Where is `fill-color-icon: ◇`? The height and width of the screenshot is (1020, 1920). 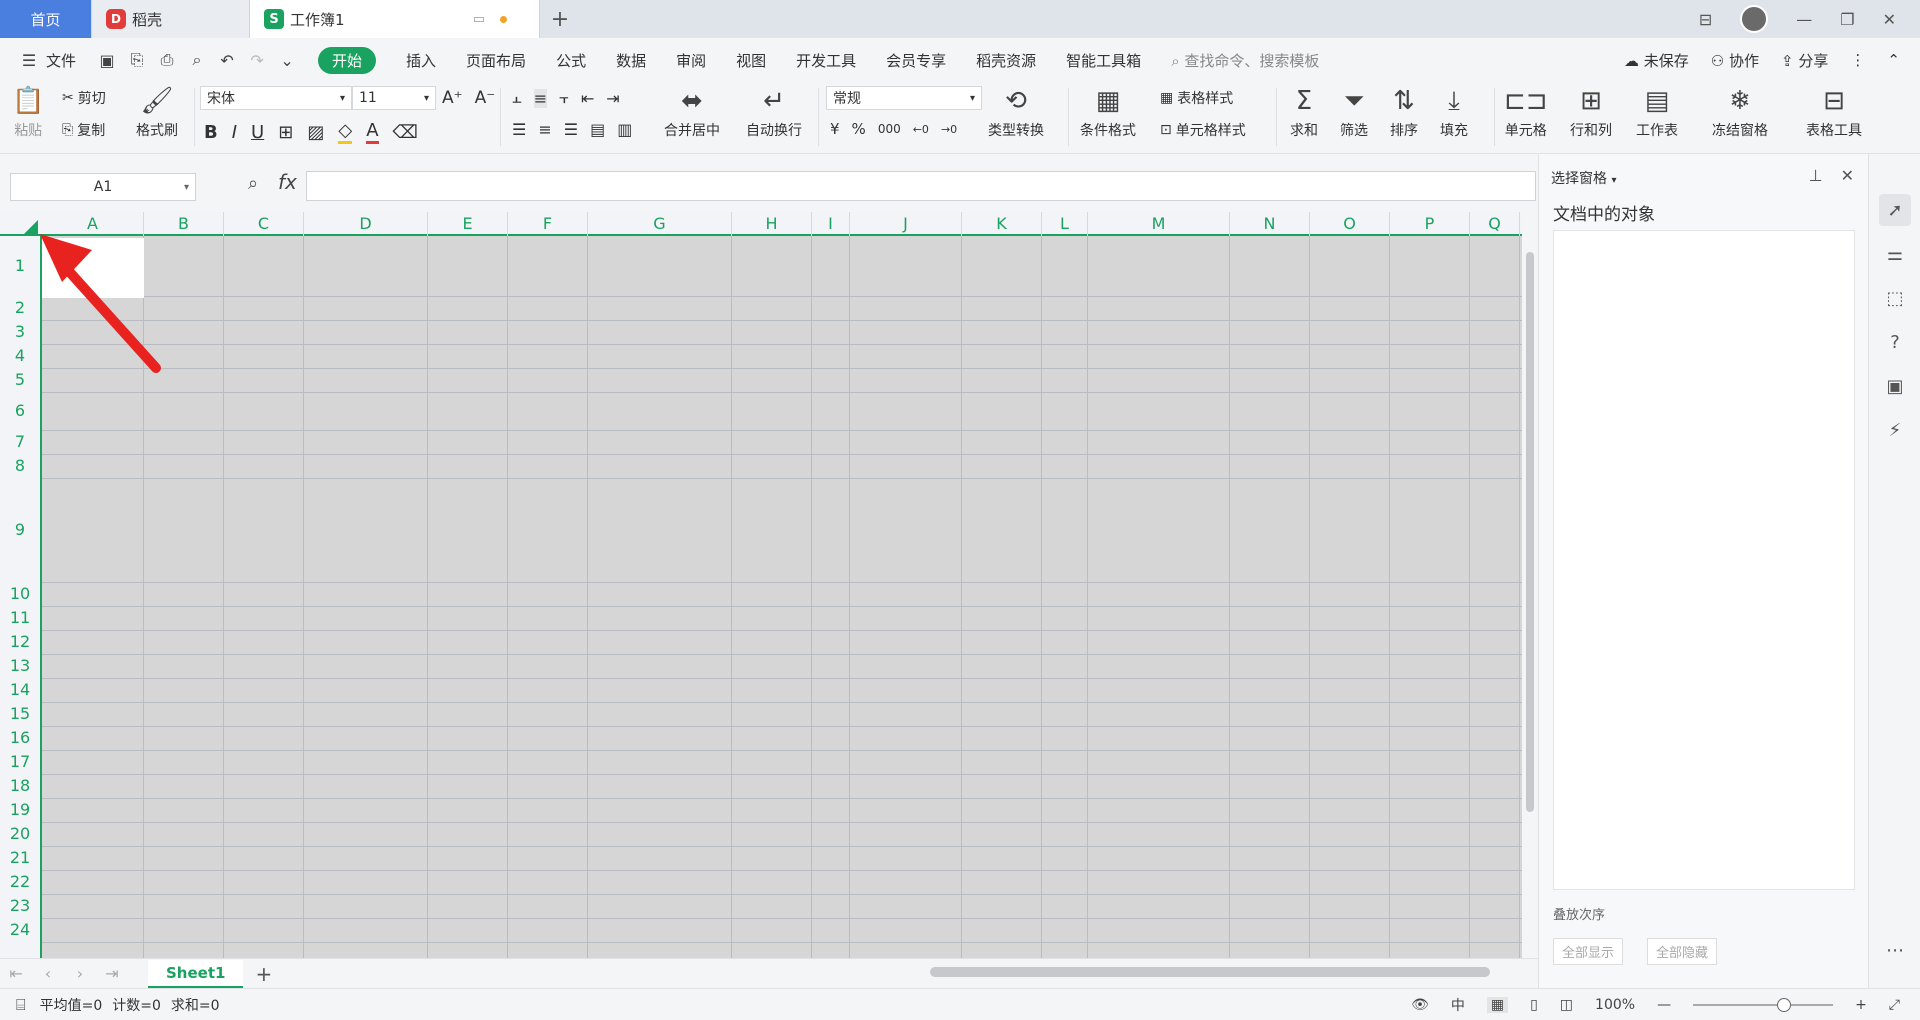 fill-color-icon: ◇ is located at coordinates (345, 132).